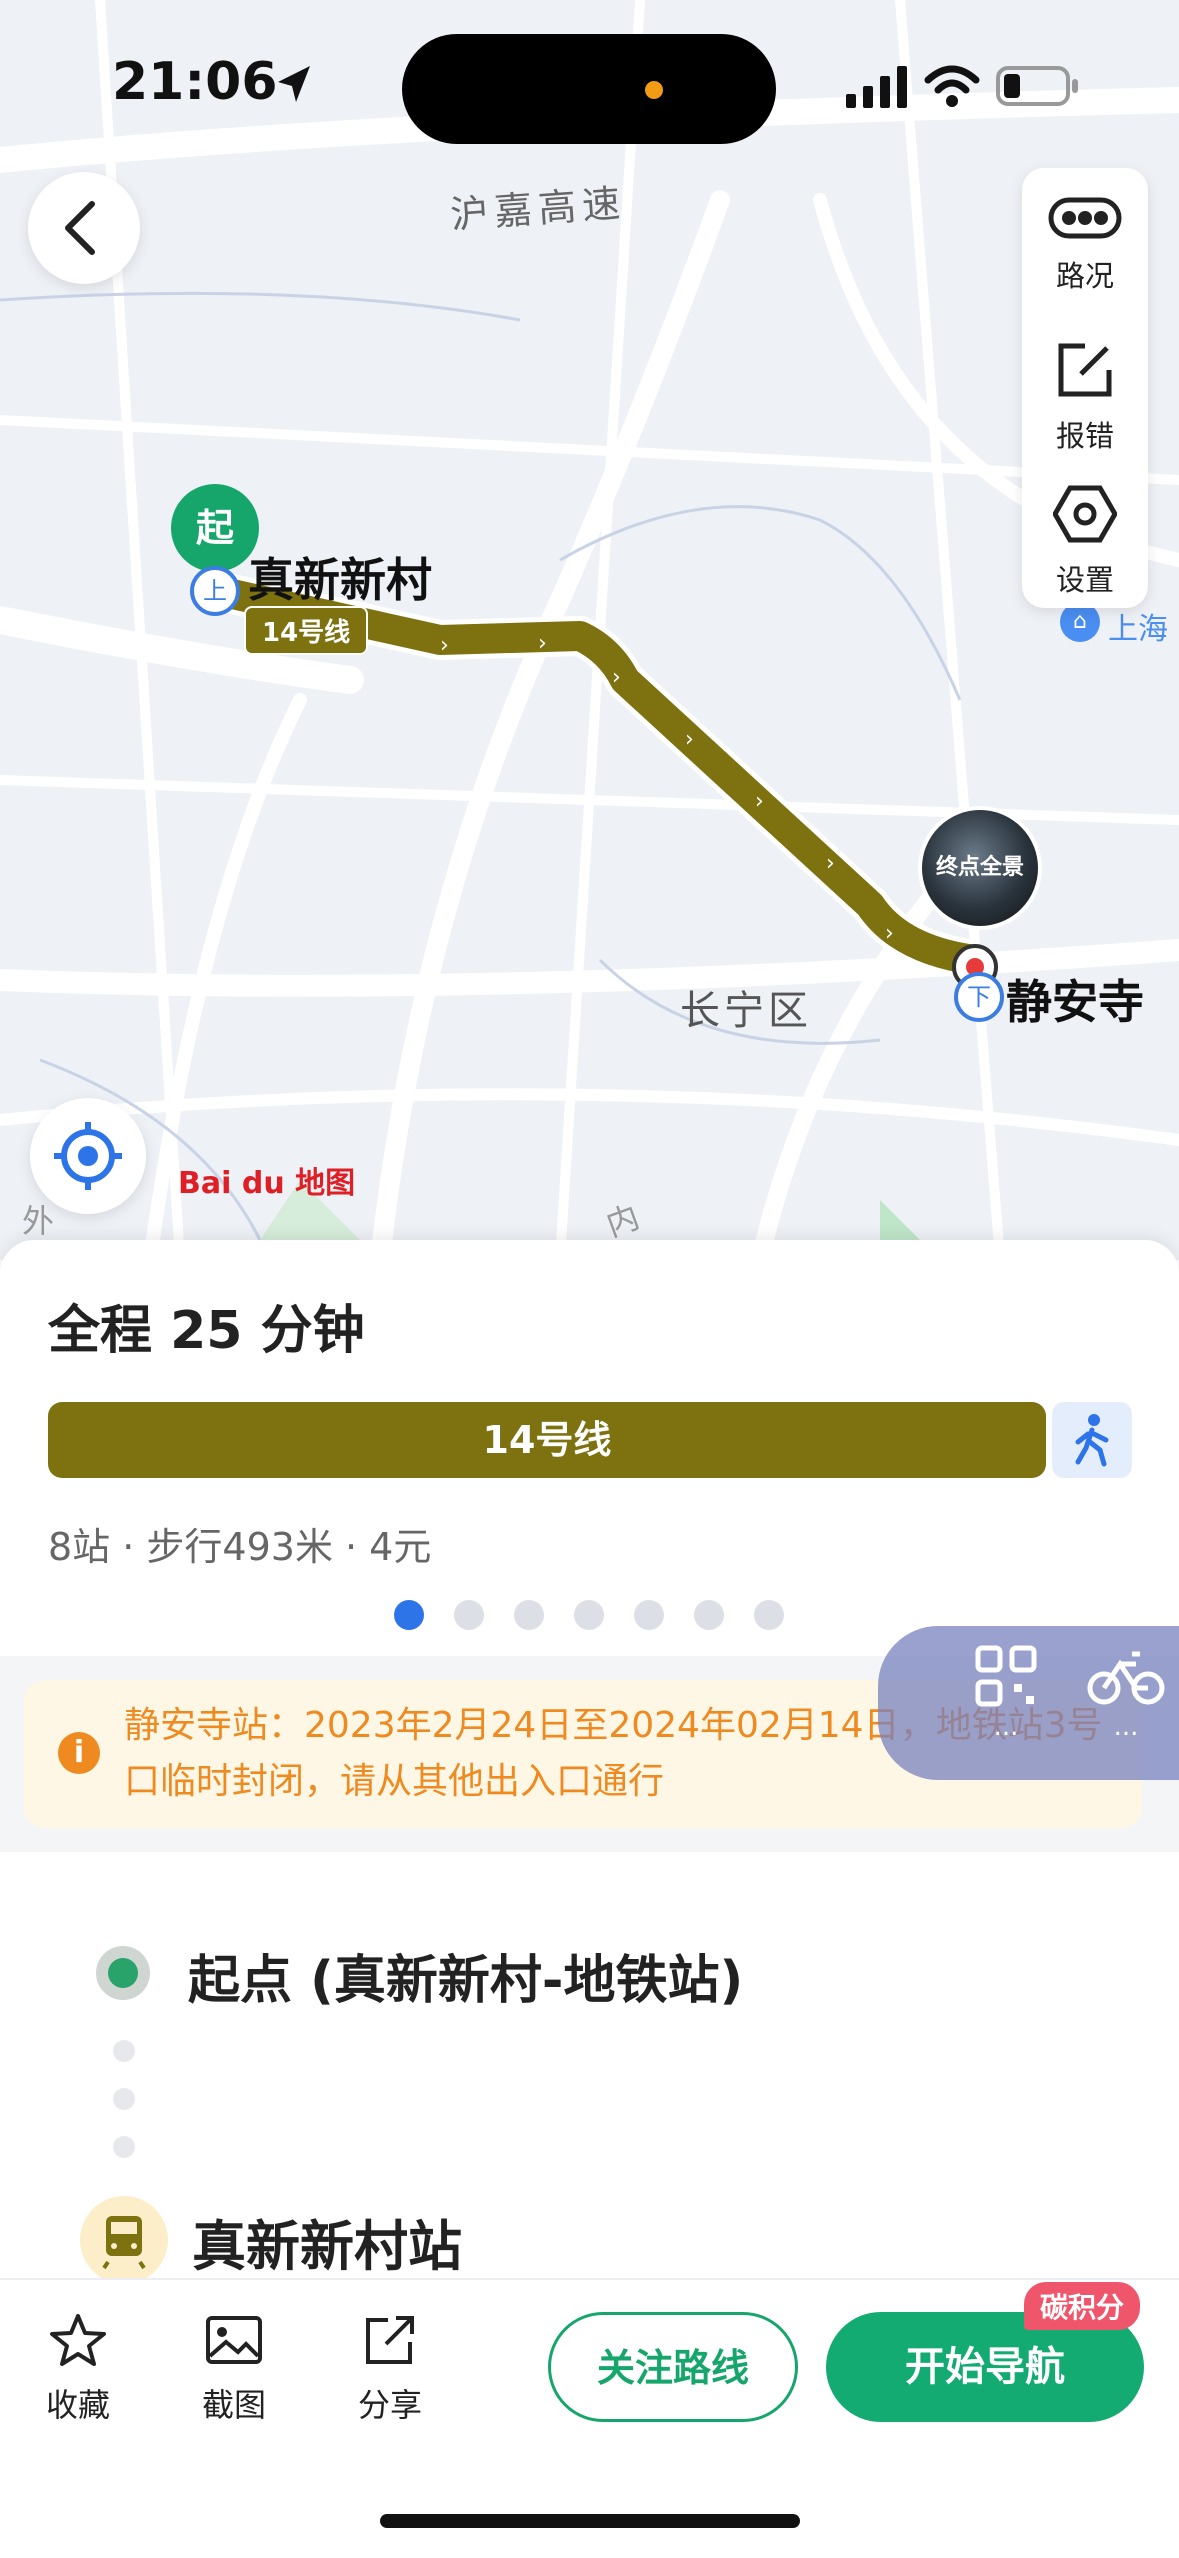  Describe the element at coordinates (1085, 514) in the screenshot. I see `settings-icon` at that location.